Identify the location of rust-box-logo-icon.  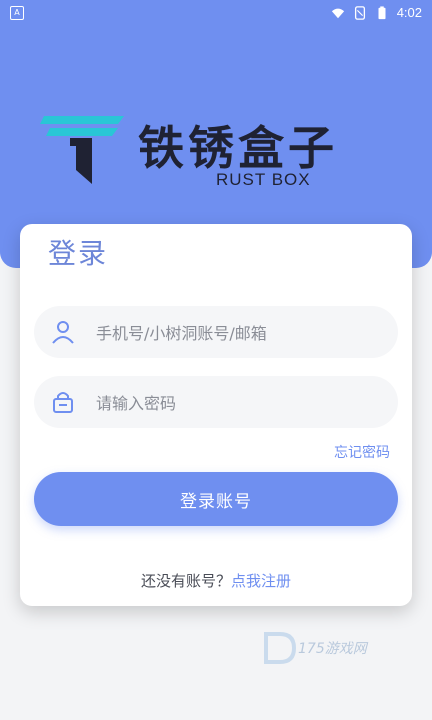
(82, 150).